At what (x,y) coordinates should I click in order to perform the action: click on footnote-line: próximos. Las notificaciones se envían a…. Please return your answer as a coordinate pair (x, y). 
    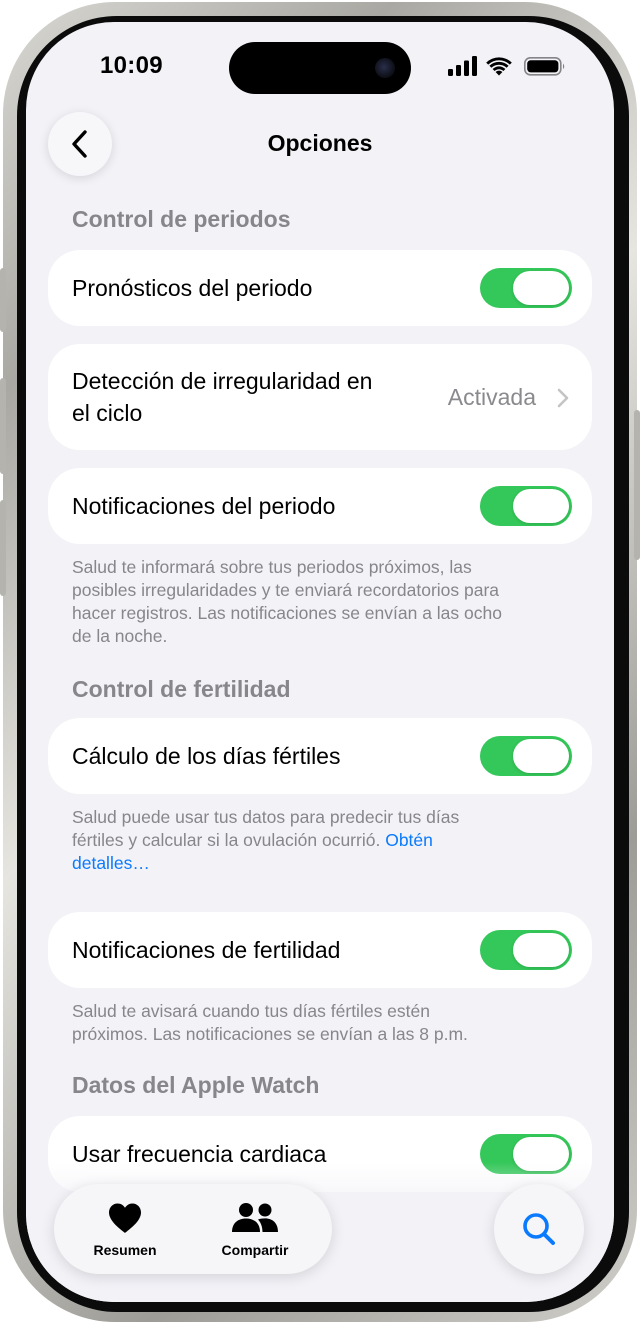
    Looking at the image, I should click on (270, 1034).